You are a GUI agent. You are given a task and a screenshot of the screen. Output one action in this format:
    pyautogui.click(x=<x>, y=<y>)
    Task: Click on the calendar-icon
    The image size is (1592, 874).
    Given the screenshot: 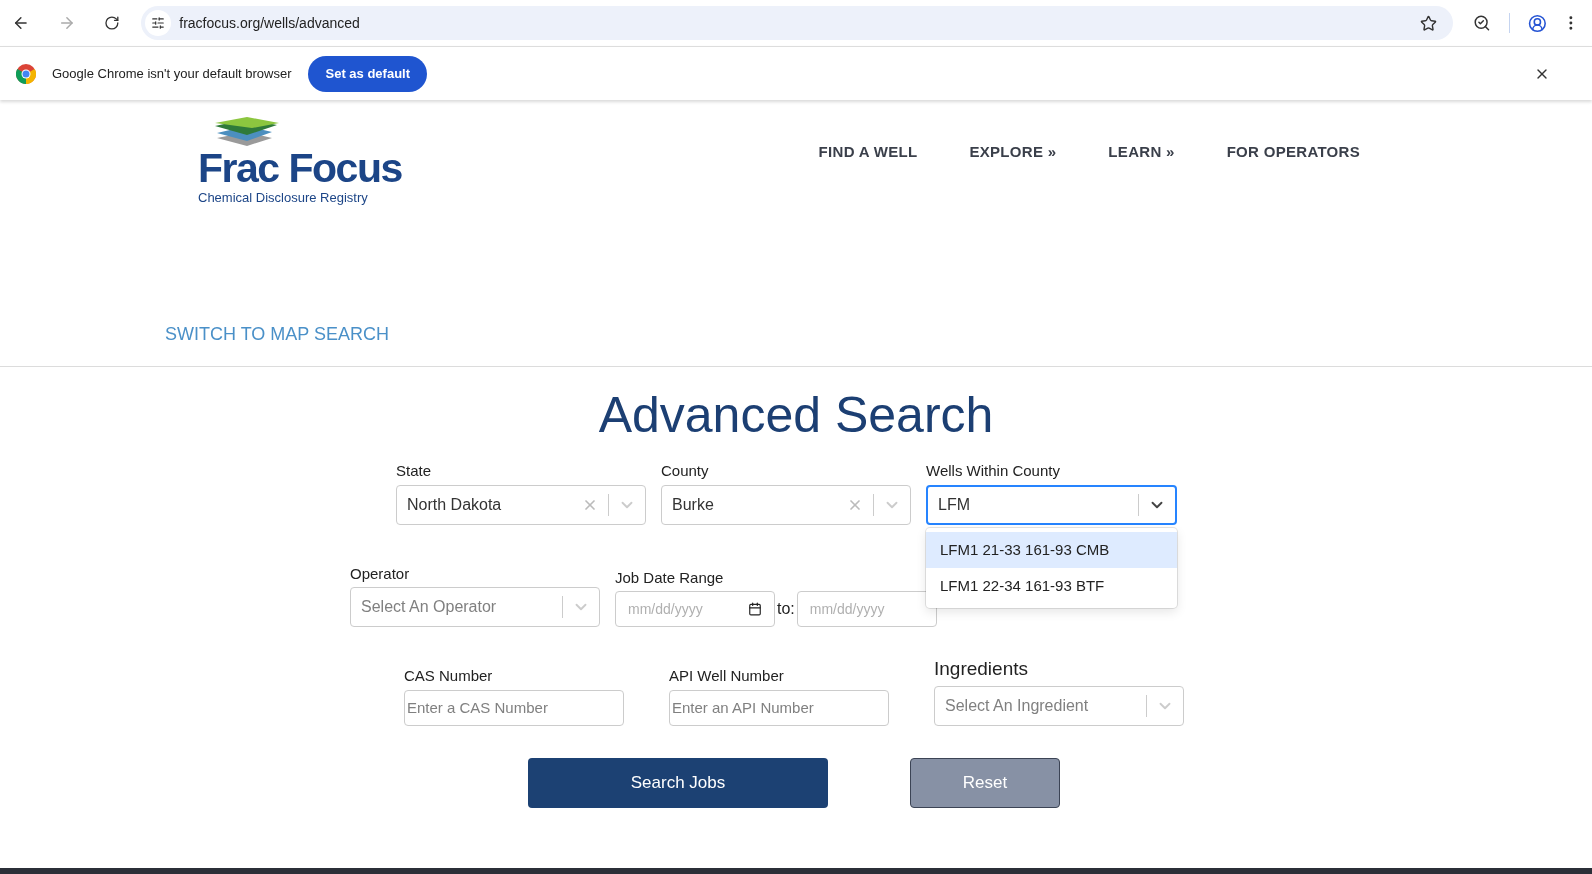 What is the action you would take?
    pyautogui.click(x=755, y=609)
    